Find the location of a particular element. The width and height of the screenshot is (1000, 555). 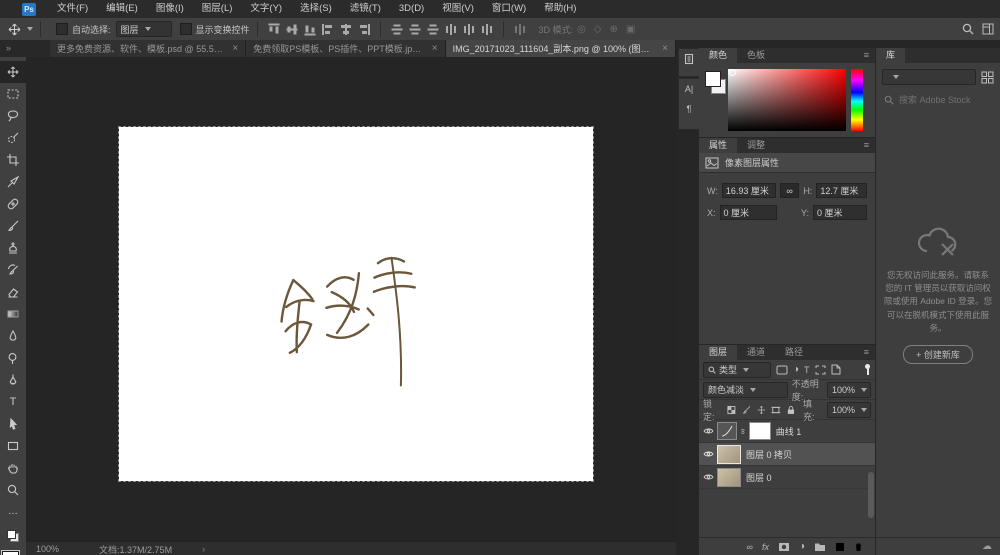

menu-file: 文件(F) is located at coordinates (72, 9).